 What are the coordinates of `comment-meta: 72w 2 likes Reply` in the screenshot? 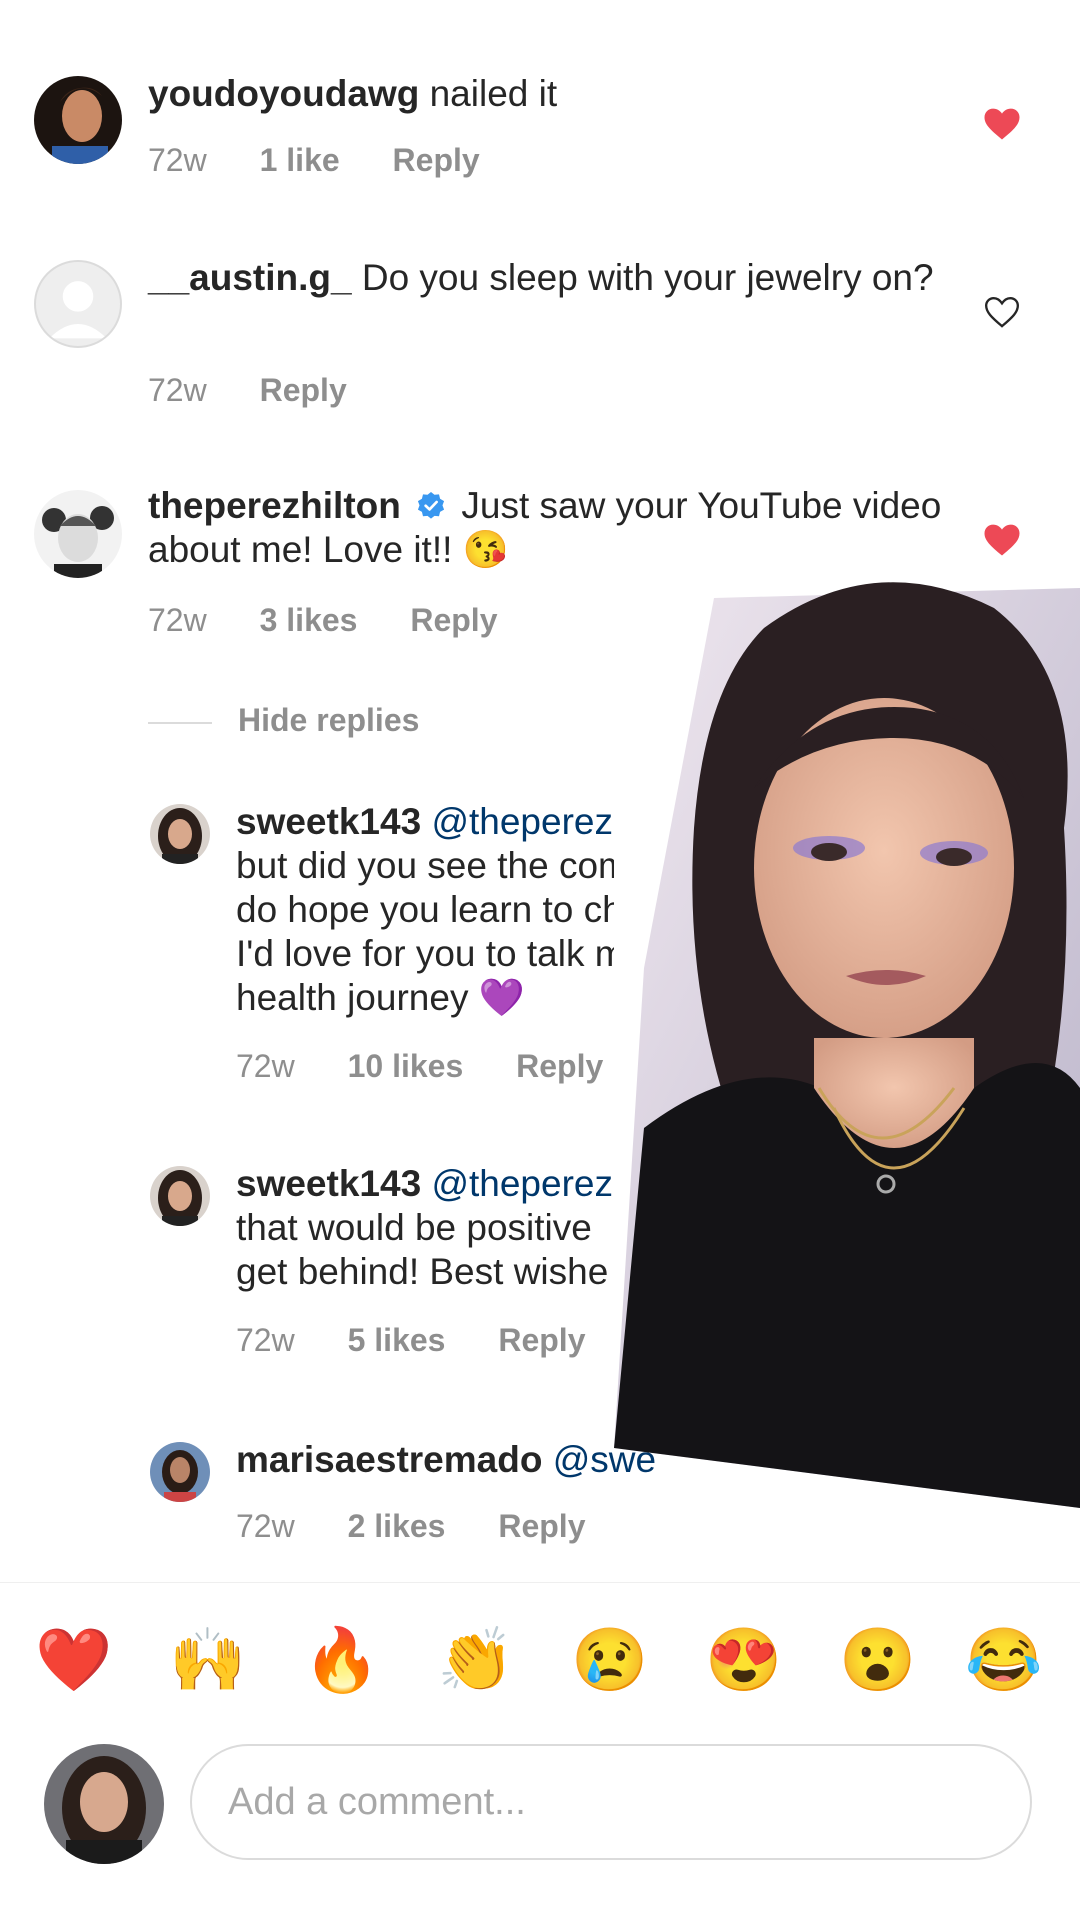 It's located at (432, 1526).